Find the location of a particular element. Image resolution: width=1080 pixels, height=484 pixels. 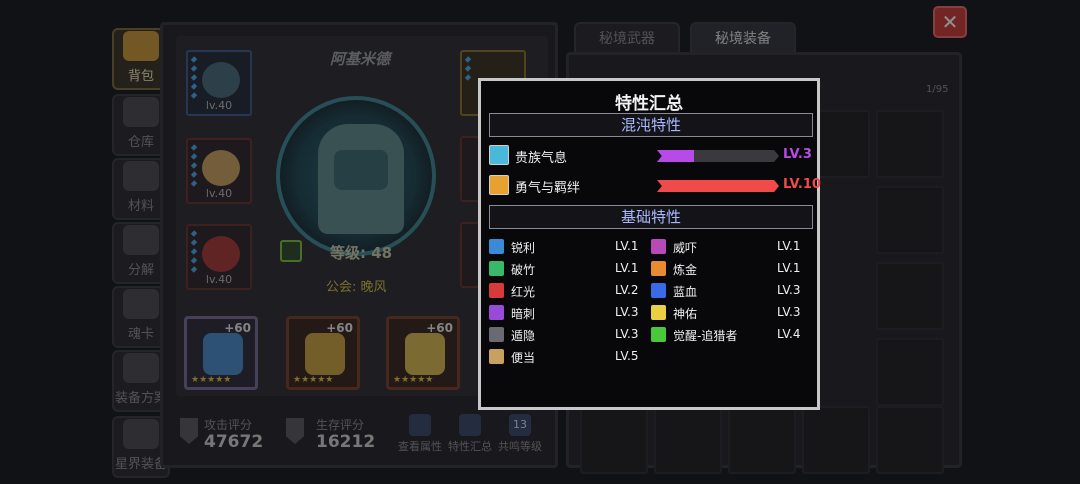

popup-title: 特性汇总 is located at coordinates (649, 104).